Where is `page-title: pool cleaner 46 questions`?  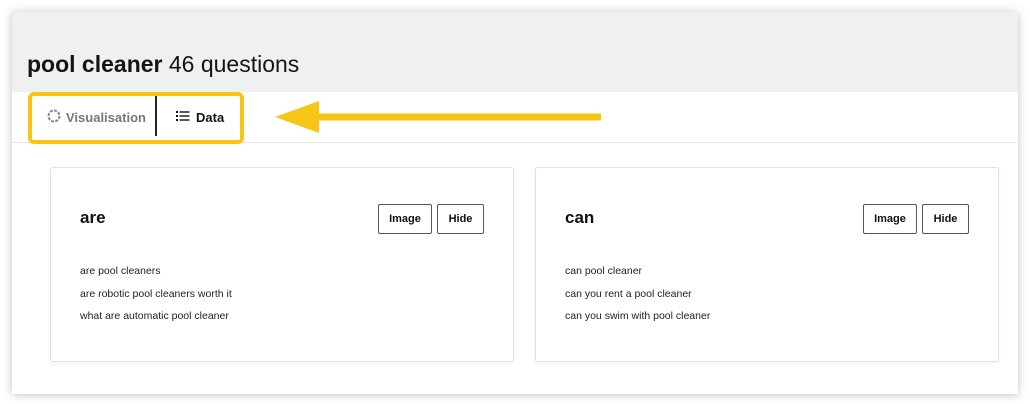
page-title: pool cleaner 46 questions is located at coordinates (163, 64).